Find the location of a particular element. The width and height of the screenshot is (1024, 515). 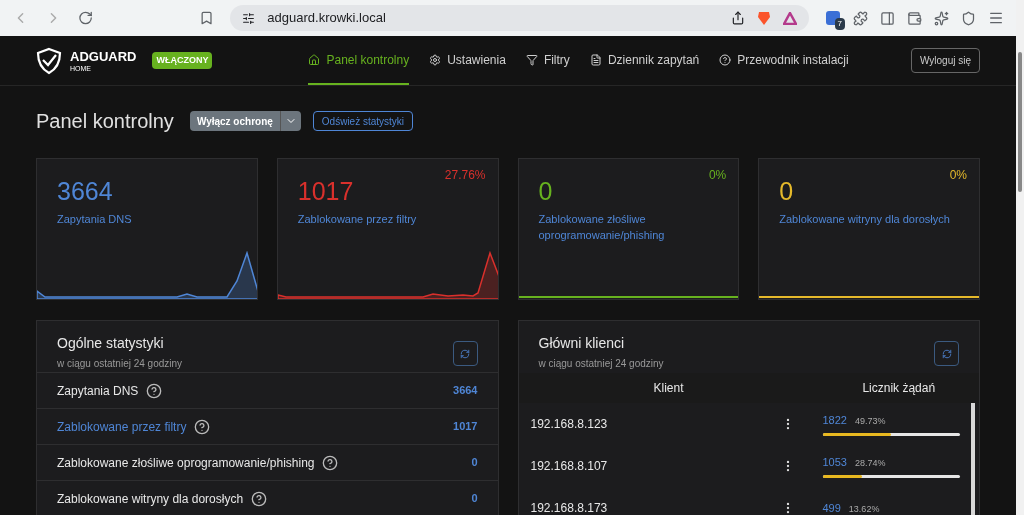

nav-link: Dziennik zapytań is located at coordinates (644, 60).